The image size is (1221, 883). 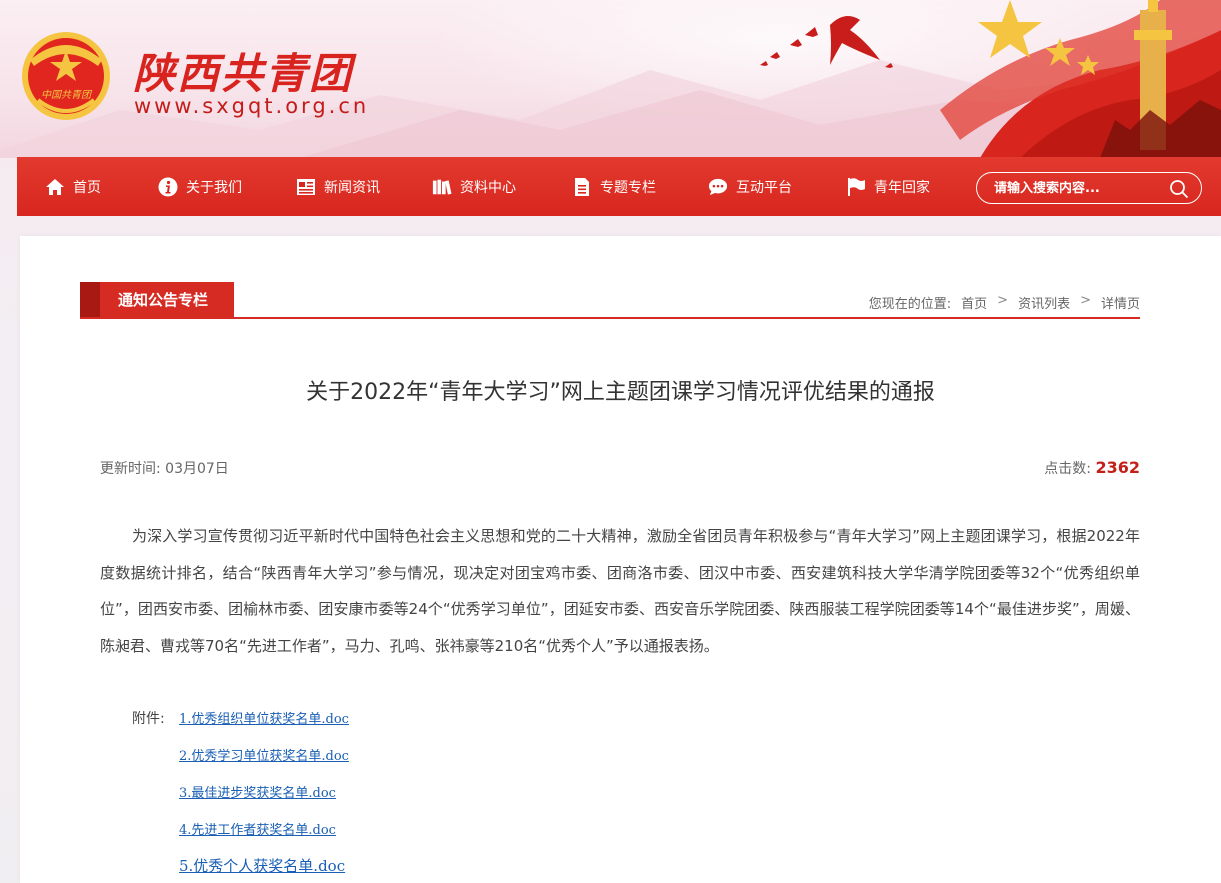 I want to click on breadcrumb: 您现在的位置: 首页 > 资讯列表 > 详情页, so click(x=1004, y=302).